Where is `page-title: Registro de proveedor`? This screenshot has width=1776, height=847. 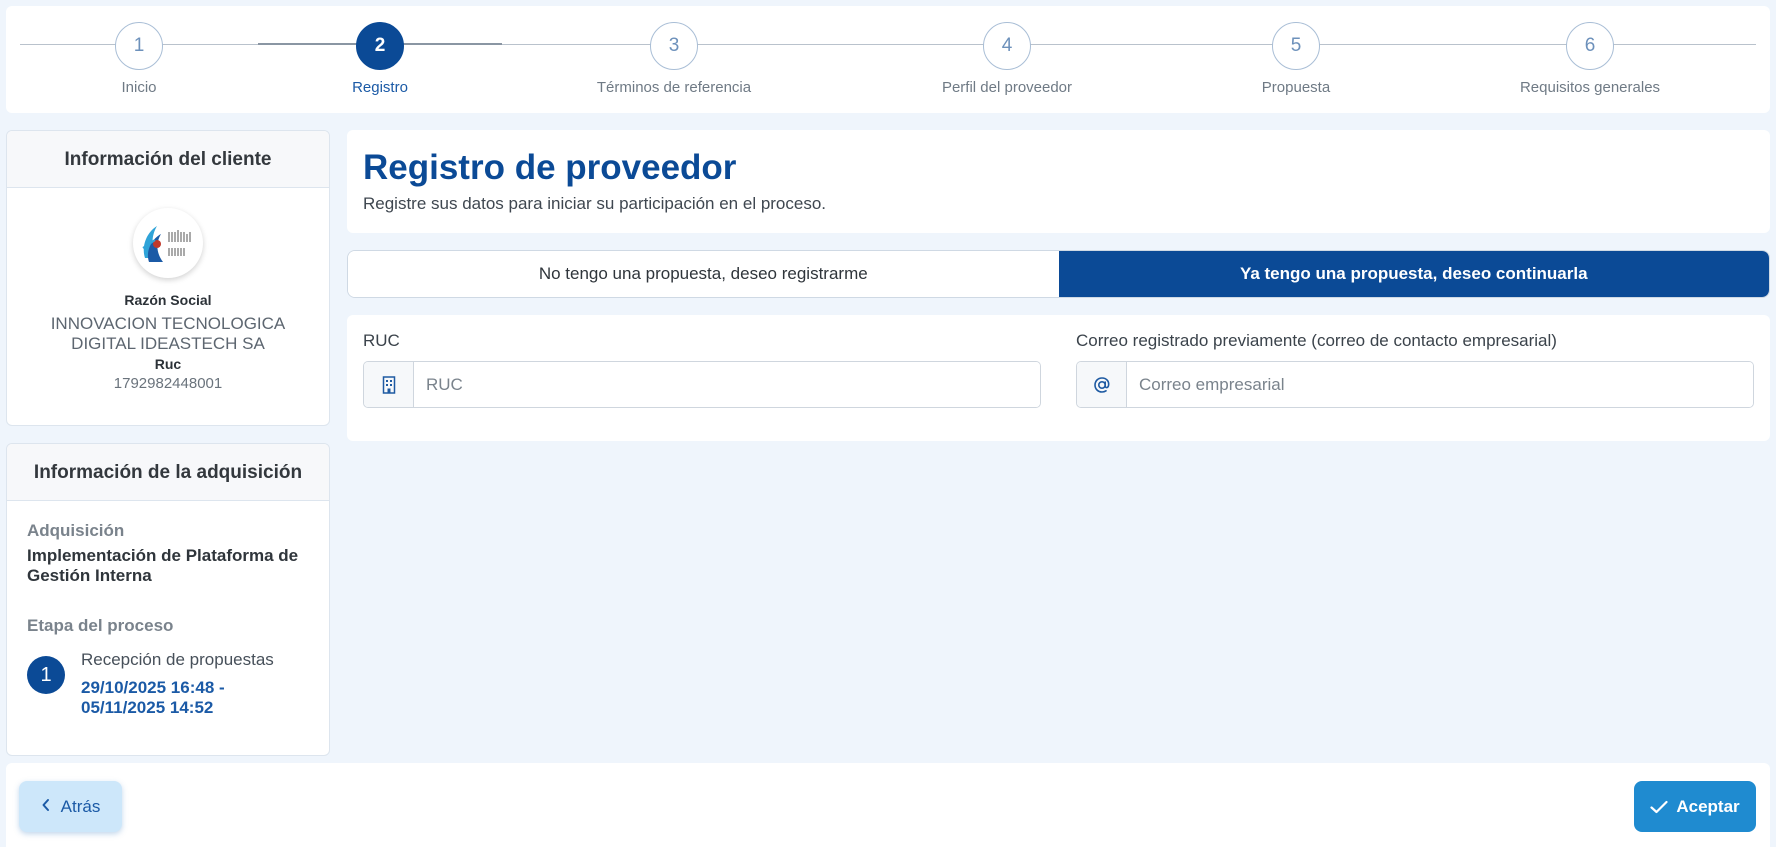 page-title: Registro de proveedor is located at coordinates (550, 167).